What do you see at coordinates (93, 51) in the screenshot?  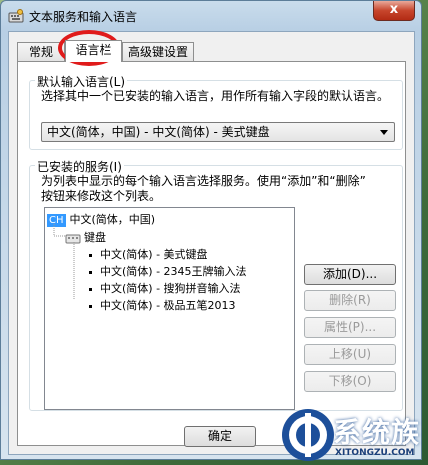 I see `tab-language-bar: 语言栏` at bounding box center [93, 51].